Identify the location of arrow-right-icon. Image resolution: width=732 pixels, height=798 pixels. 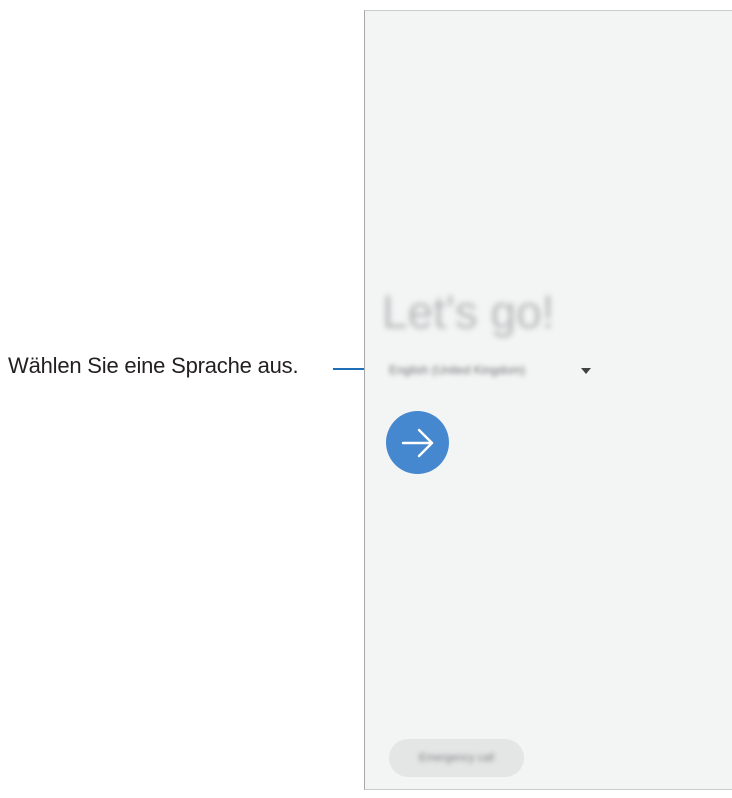
(417, 442).